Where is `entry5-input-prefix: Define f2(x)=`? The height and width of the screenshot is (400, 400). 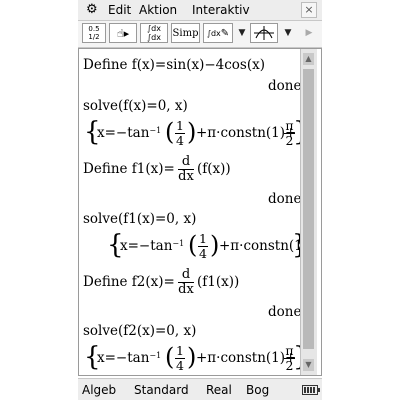
entry5-input-prefix: Define f2(x)= is located at coordinates (129, 282).